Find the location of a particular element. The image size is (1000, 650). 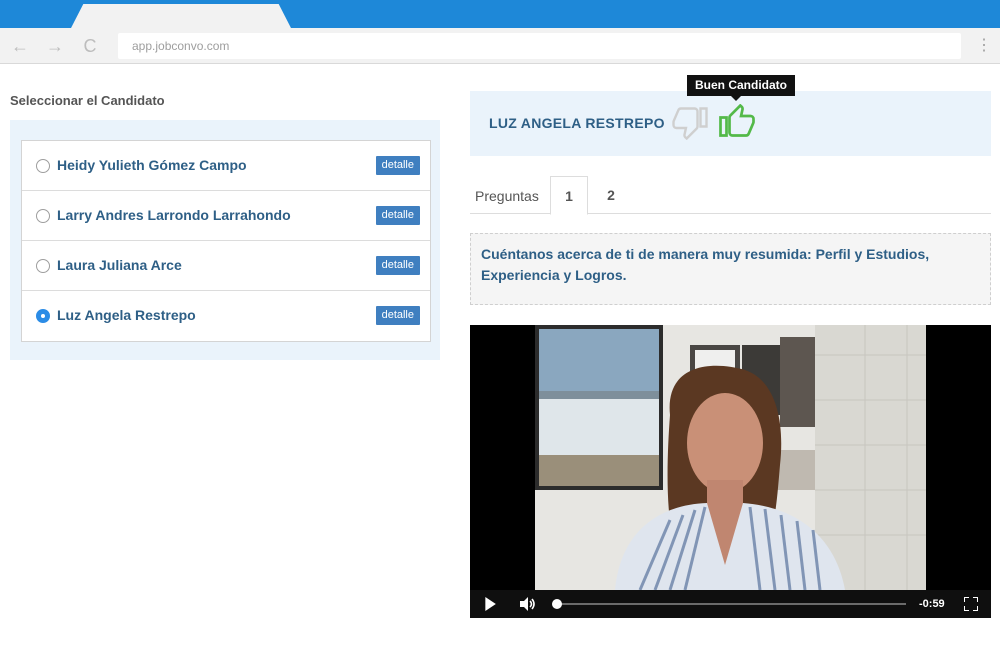

browser-toolbar: ← → C app.jobconvo.com ⋮ is located at coordinates (500, 46).